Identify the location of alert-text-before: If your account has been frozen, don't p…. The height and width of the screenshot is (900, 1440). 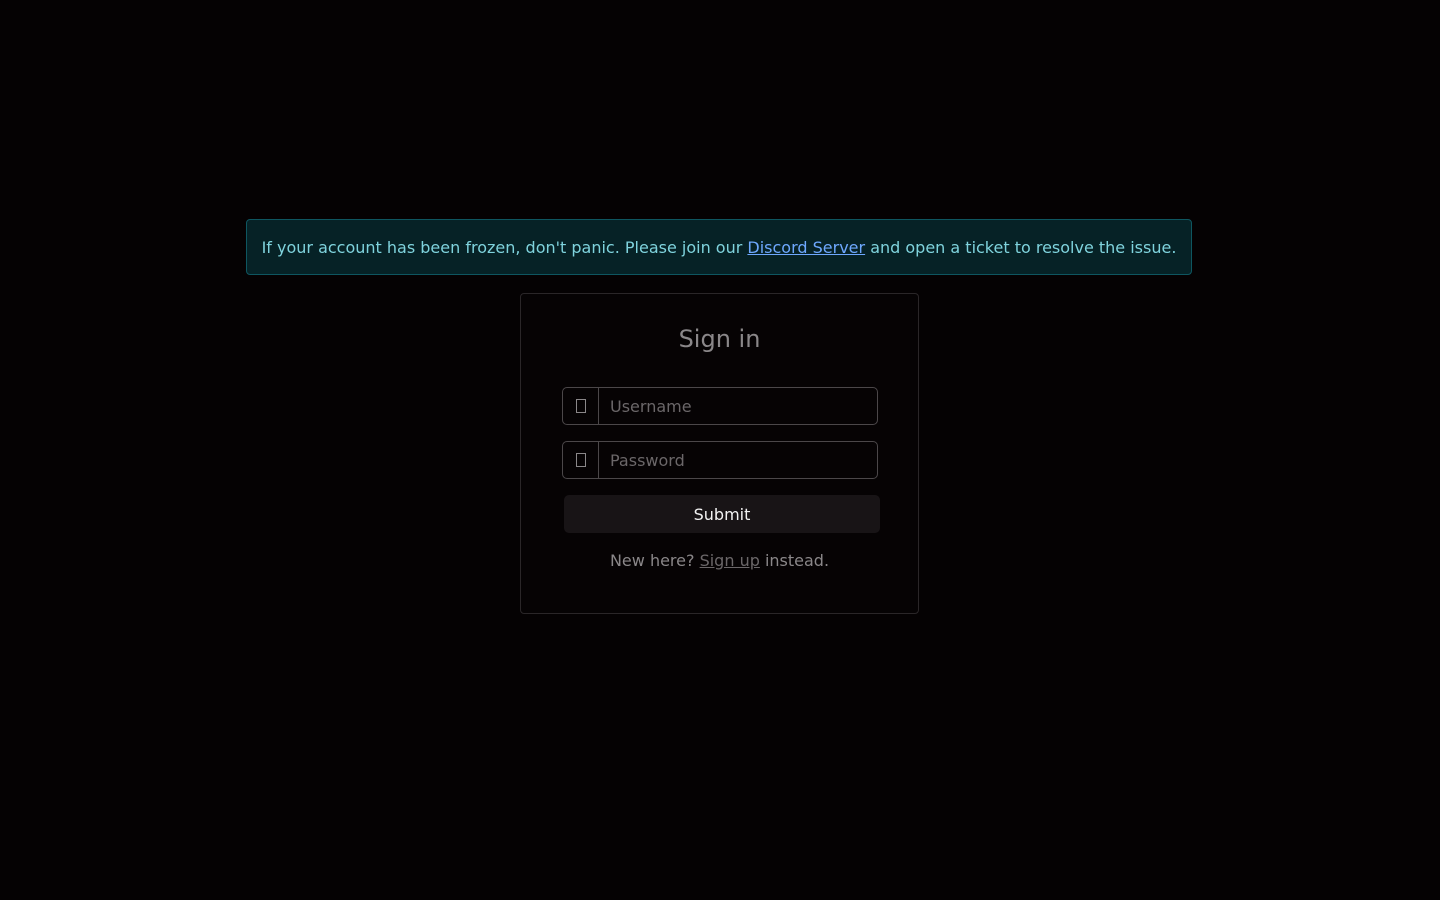
(504, 247).